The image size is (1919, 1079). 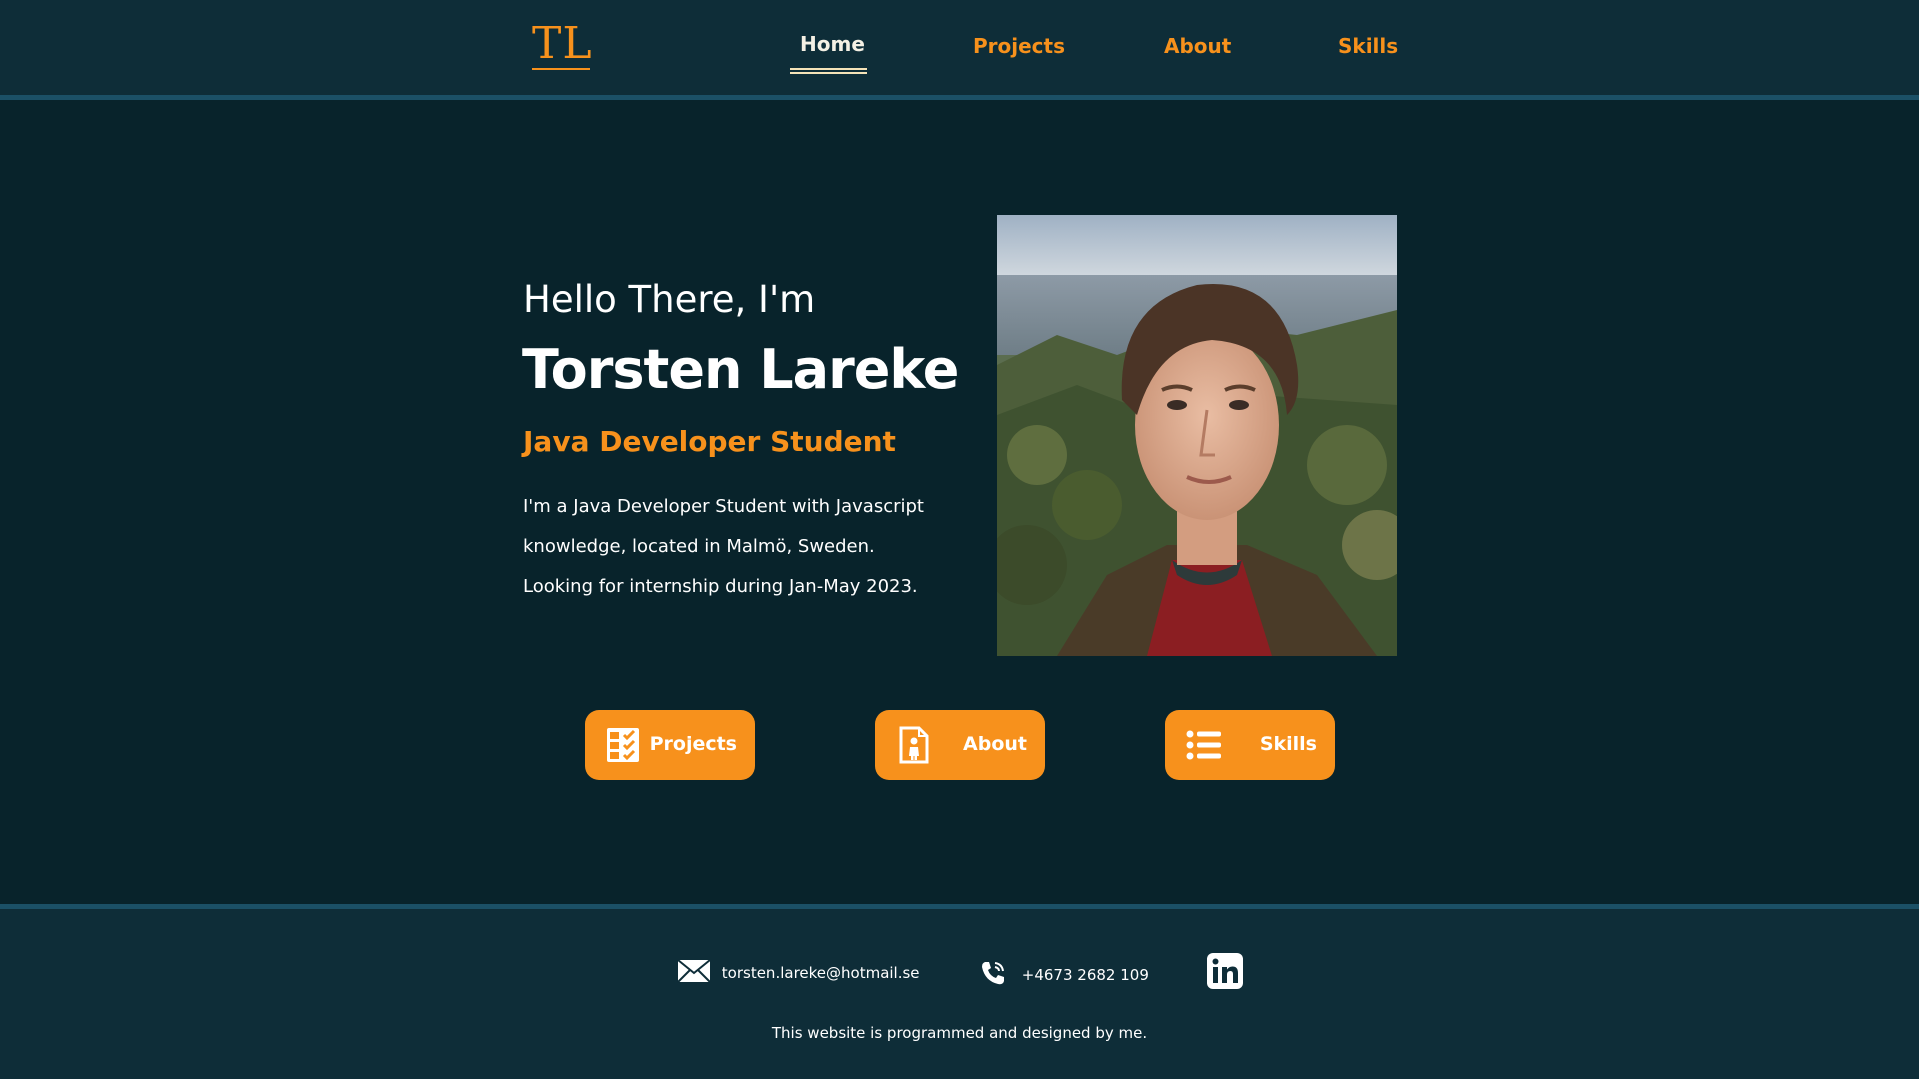 I want to click on about-button: About, so click(x=960, y=745).